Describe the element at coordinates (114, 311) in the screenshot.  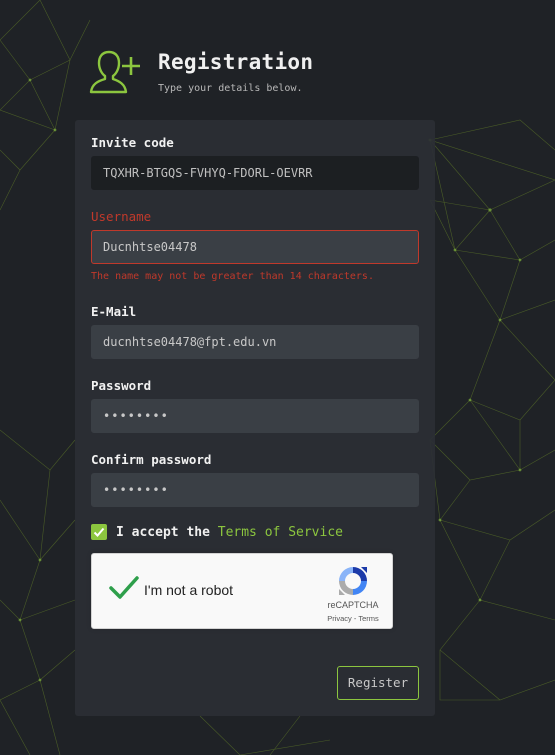
I see `email-label: E-Mail` at that location.